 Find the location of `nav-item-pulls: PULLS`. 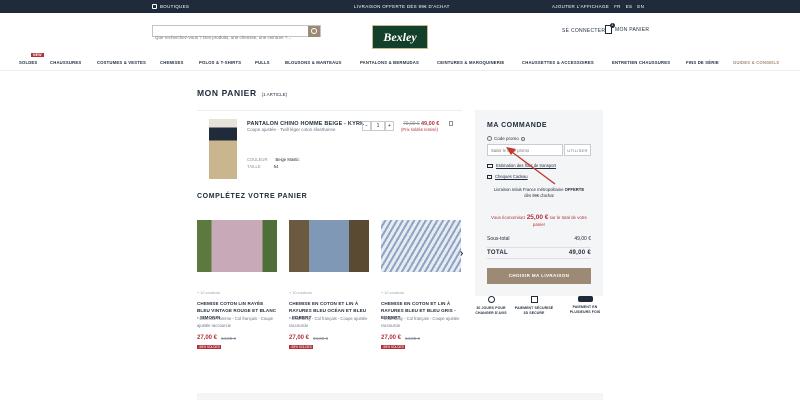

nav-item-pulls: PULLS is located at coordinates (262, 62).